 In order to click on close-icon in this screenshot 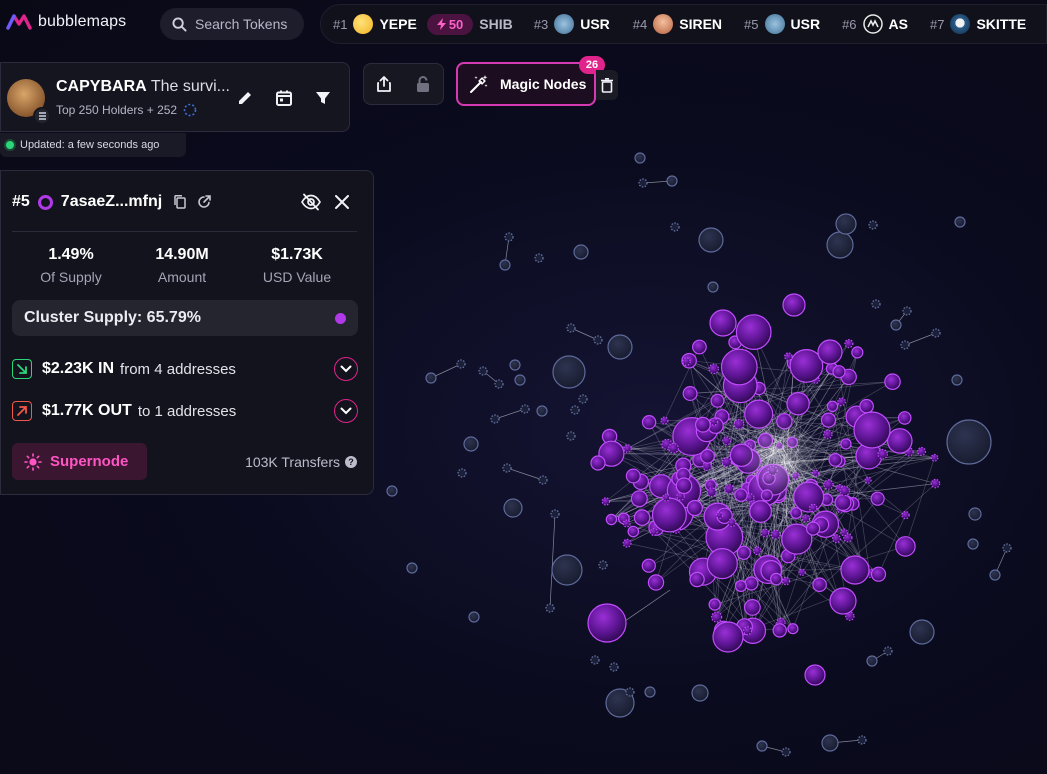, I will do `click(342, 202)`.